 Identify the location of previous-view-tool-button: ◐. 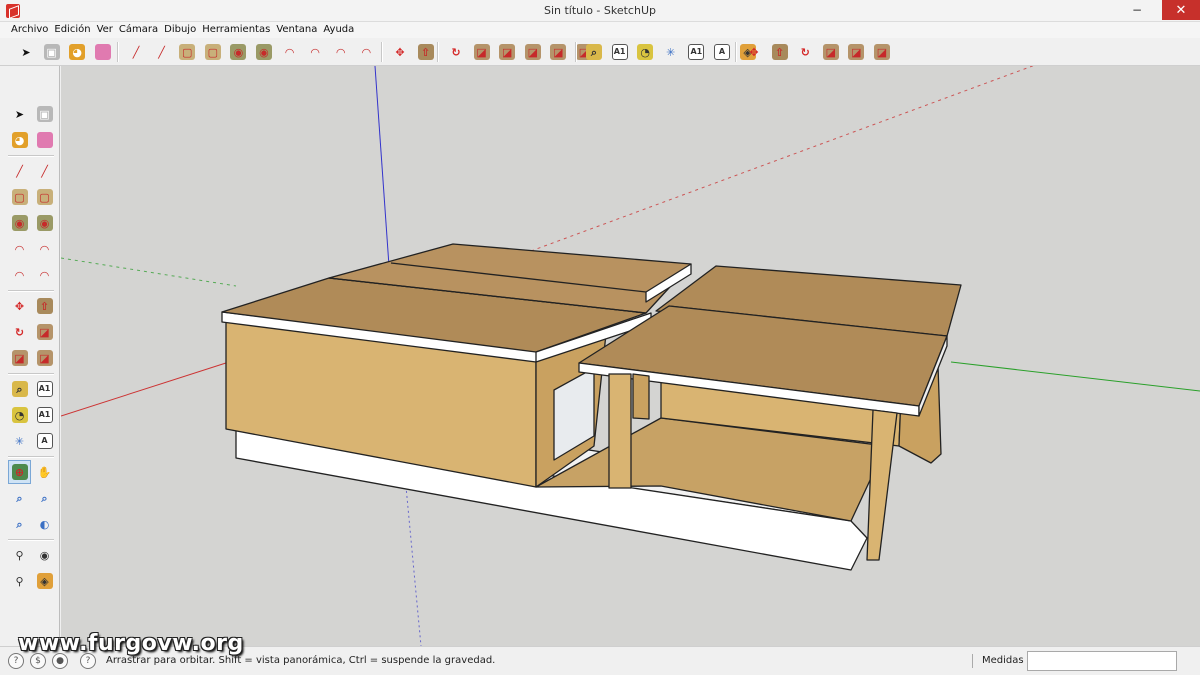
(44, 524).